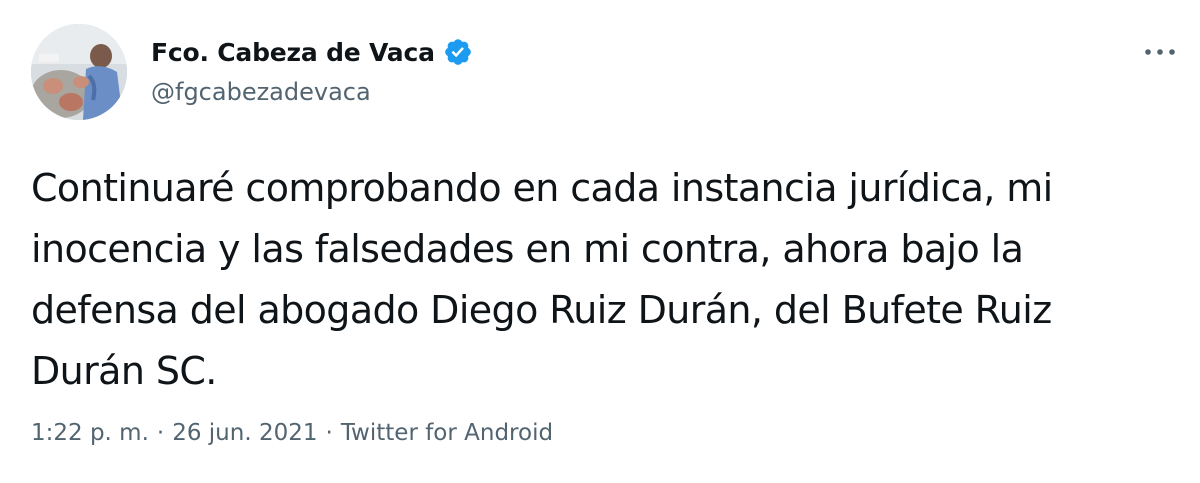  What do you see at coordinates (447, 433) in the screenshot?
I see `tweet-source: Twitter for Android` at bounding box center [447, 433].